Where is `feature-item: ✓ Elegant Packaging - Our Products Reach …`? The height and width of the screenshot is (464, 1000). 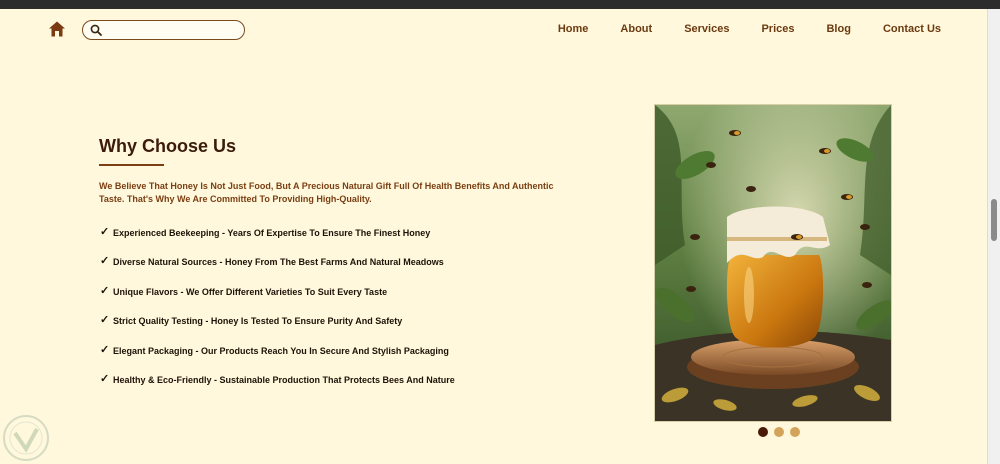 feature-item: ✓ Elegant Packaging - Our Products Reach … is located at coordinates (277, 358).